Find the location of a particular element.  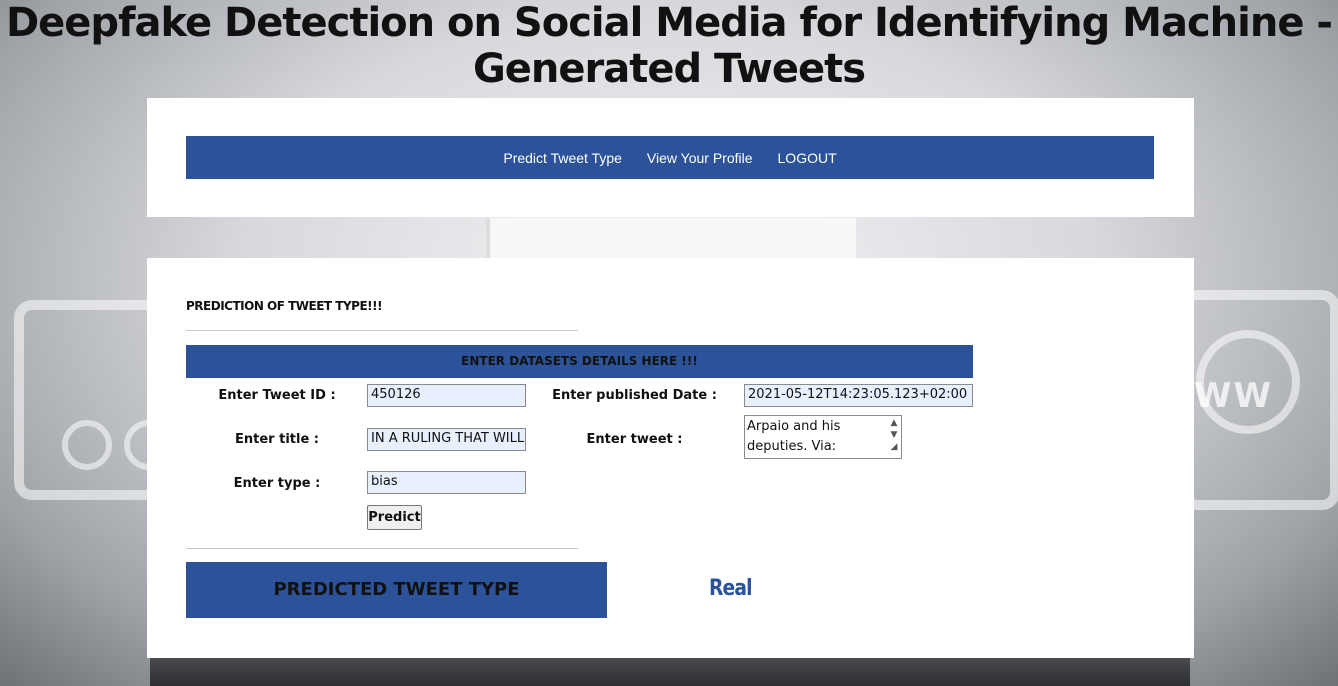

tweet-id-input: 450126 is located at coordinates (446, 395).